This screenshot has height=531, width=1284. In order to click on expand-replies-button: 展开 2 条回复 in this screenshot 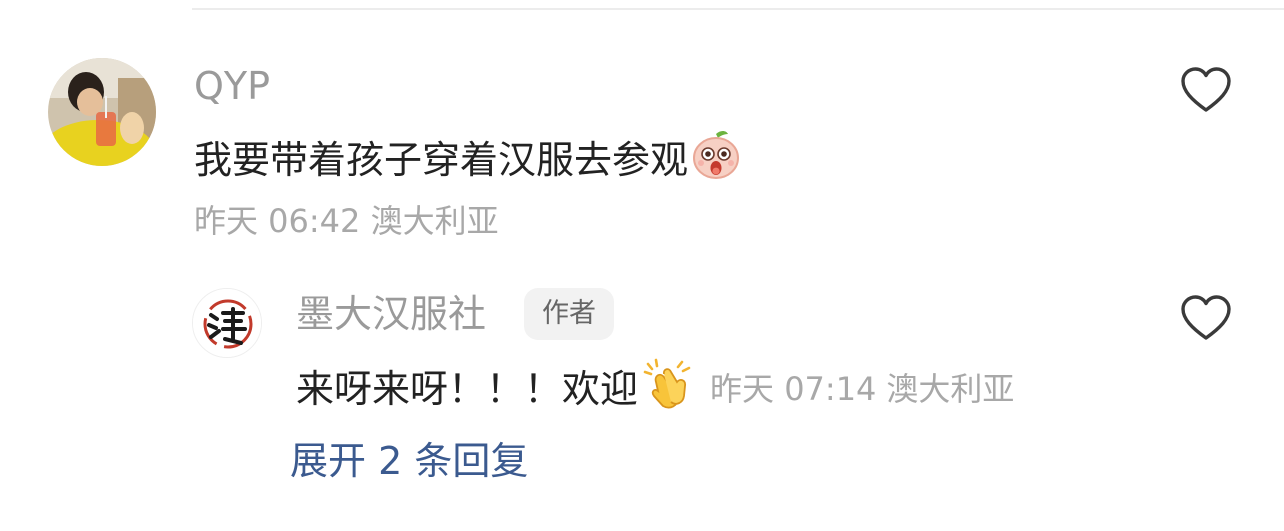, I will do `click(409, 461)`.